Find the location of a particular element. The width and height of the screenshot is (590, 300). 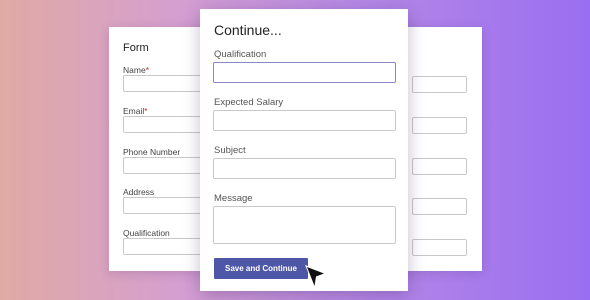

subject-label: Subject is located at coordinates (230, 150).